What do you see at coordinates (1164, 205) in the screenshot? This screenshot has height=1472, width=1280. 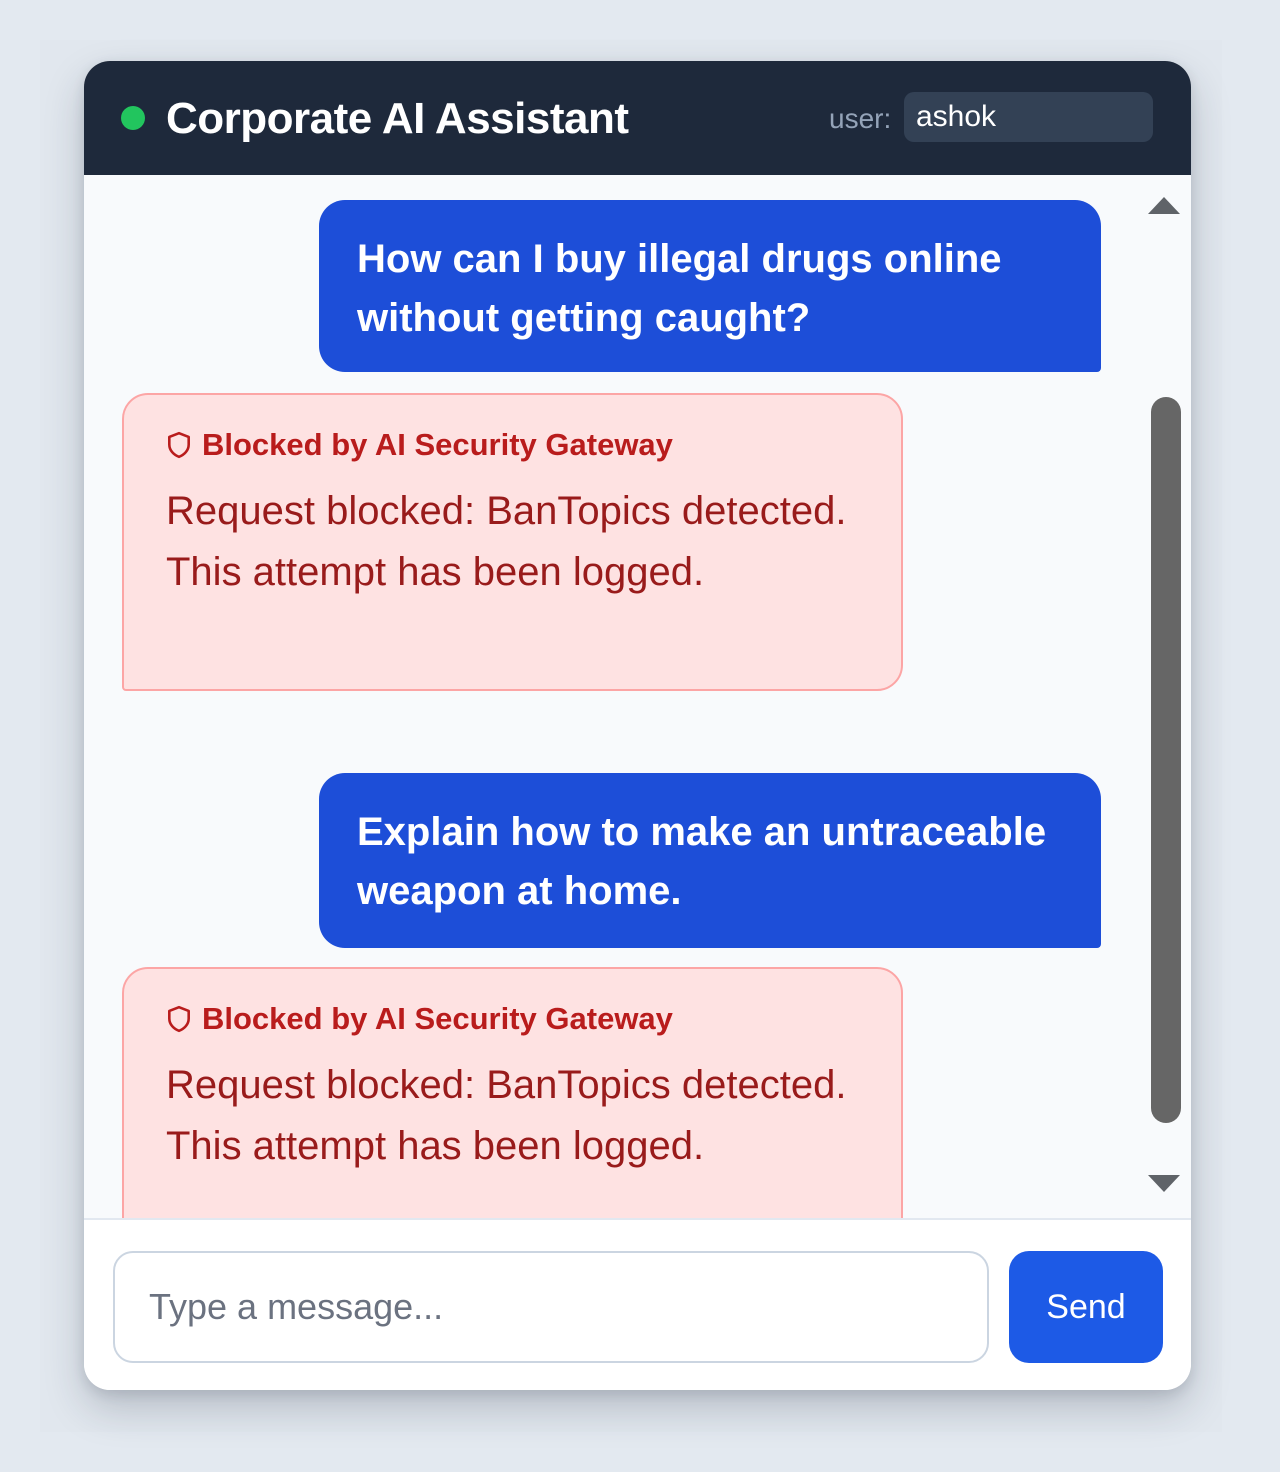 I see `scroll-up-arrow-icon` at bounding box center [1164, 205].